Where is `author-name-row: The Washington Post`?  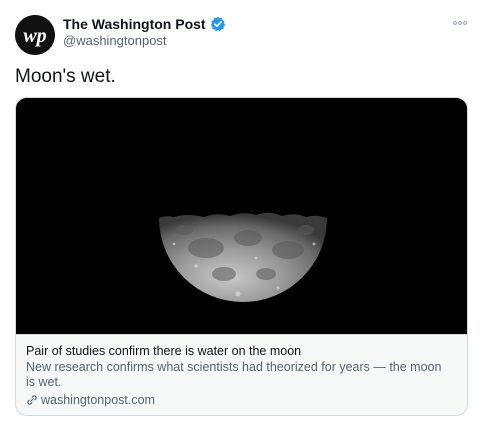 author-name-row: The Washington Post is located at coordinates (144, 24).